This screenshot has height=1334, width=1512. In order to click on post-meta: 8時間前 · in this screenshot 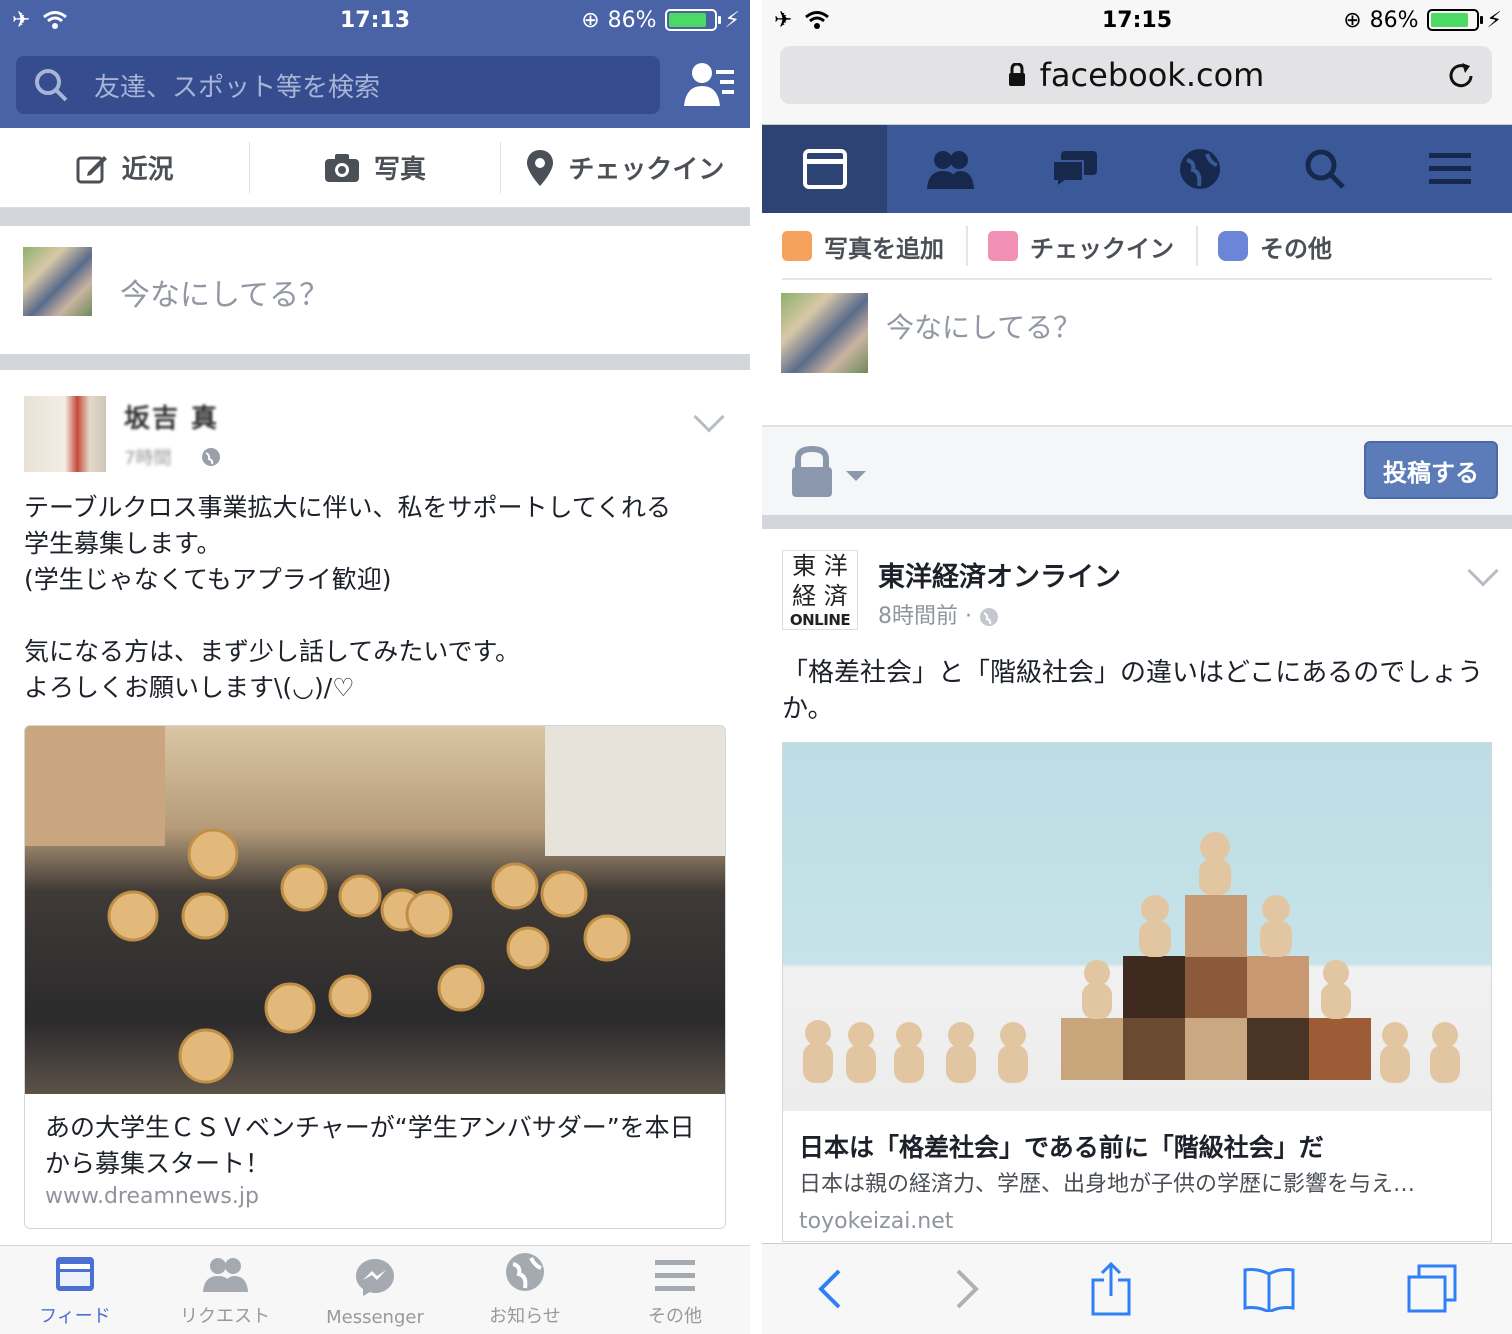, I will do `click(938, 614)`.